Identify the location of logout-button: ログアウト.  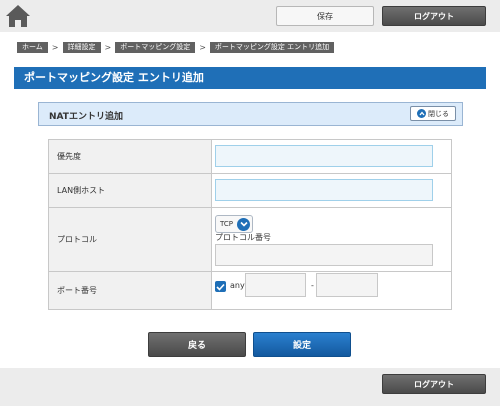
(434, 16).